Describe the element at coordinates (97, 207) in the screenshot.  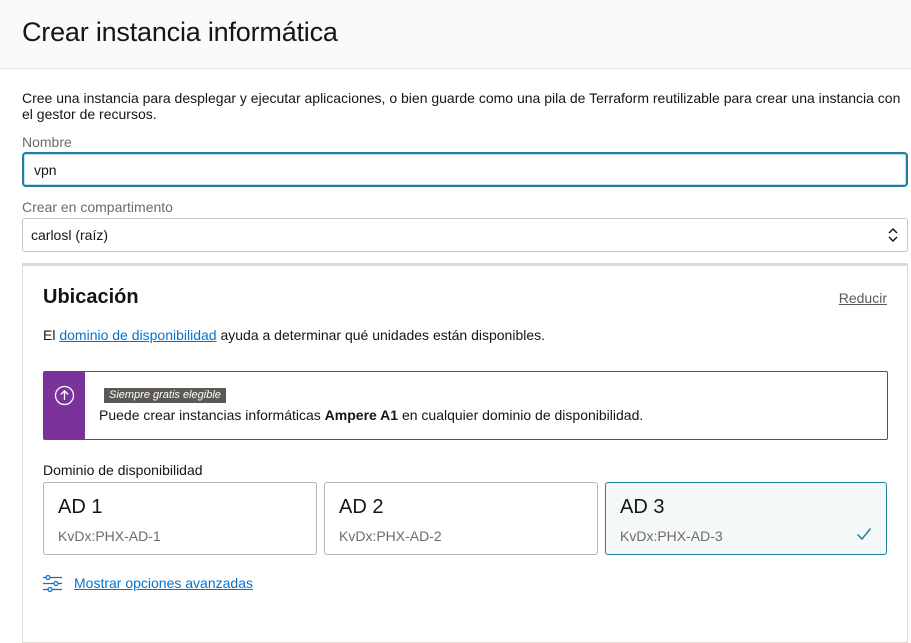
I see `compartment-label: Crear en compartimento` at that location.